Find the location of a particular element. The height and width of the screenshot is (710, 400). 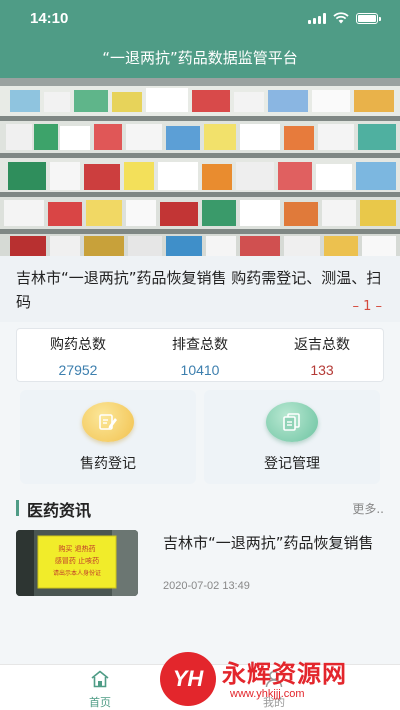

page-title: “一退两抗”药品数据监管平台 is located at coordinates (200, 58).